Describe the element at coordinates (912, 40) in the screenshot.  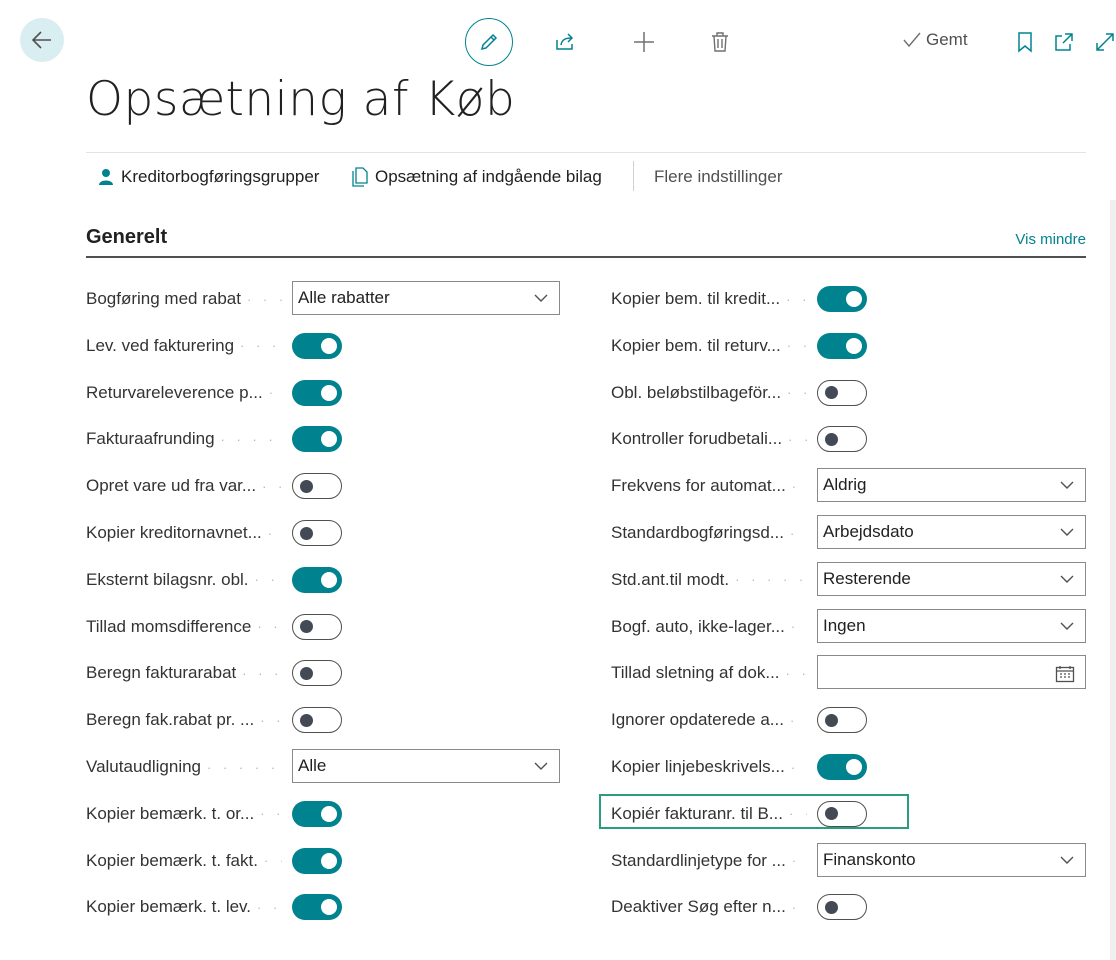
I see `checkmark-icon` at that location.